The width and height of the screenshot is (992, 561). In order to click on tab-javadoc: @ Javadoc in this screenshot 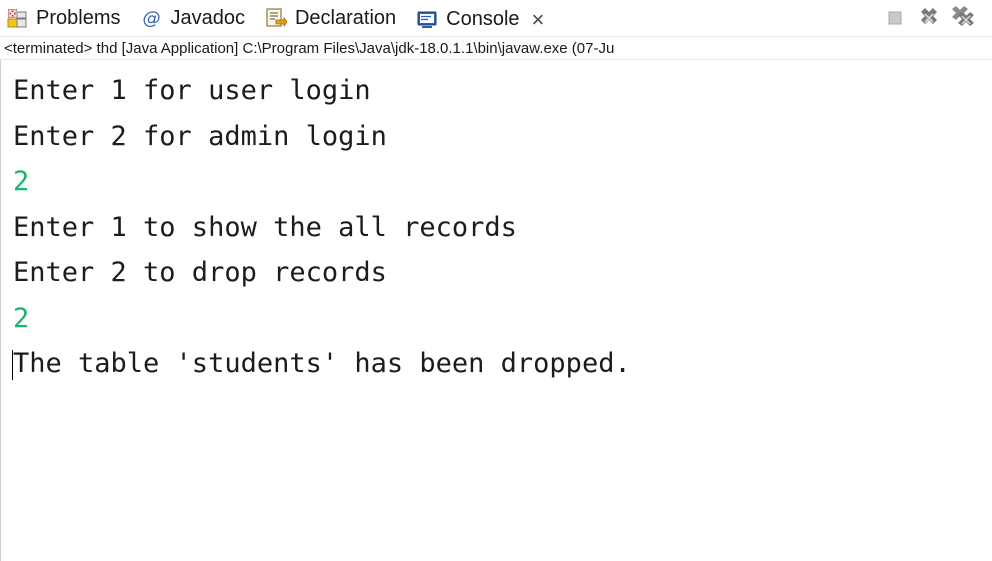, I will do `click(192, 18)`.